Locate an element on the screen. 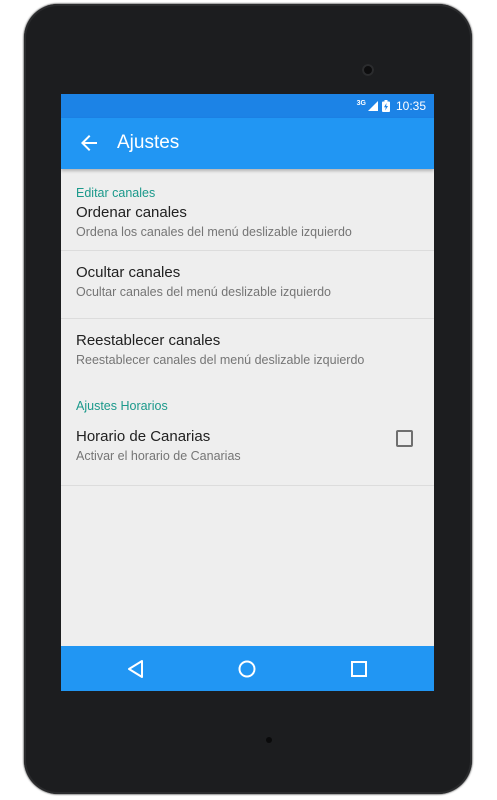 The height and width of the screenshot is (800, 497). pref-title: Reestablecer canales is located at coordinates (148, 340).